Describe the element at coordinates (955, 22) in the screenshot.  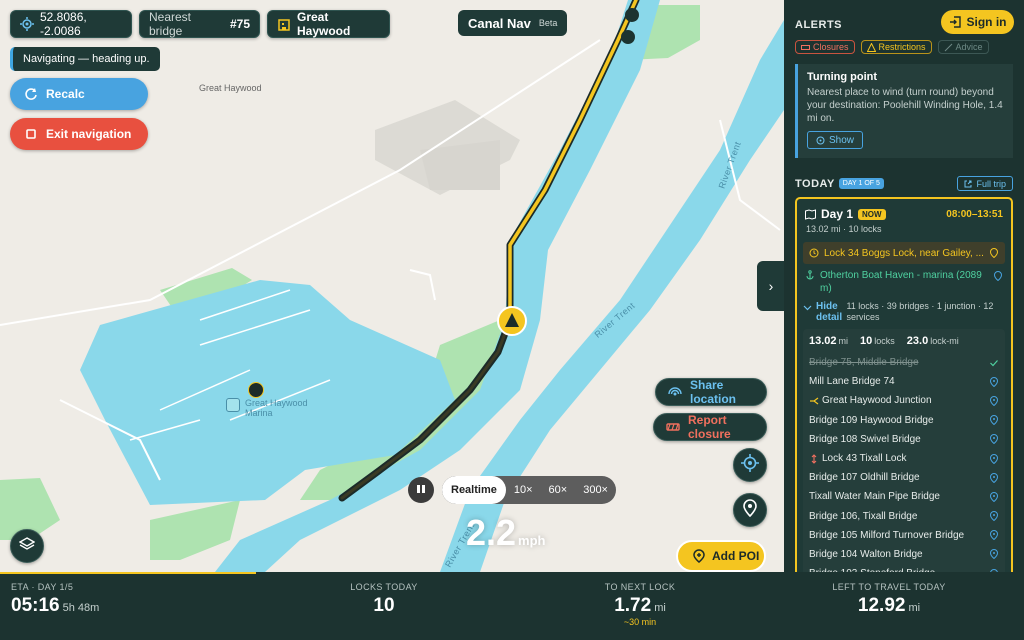
I see `login-icon` at that location.